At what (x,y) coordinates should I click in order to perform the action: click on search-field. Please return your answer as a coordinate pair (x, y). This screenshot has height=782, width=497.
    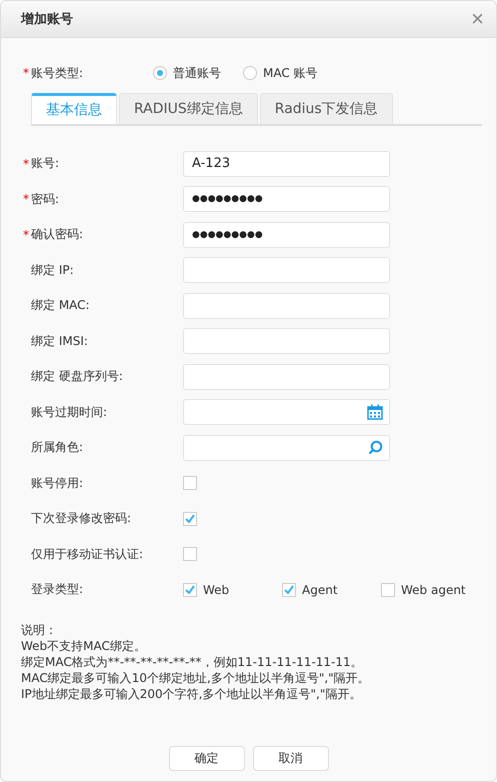
    Looking at the image, I should click on (286, 447).